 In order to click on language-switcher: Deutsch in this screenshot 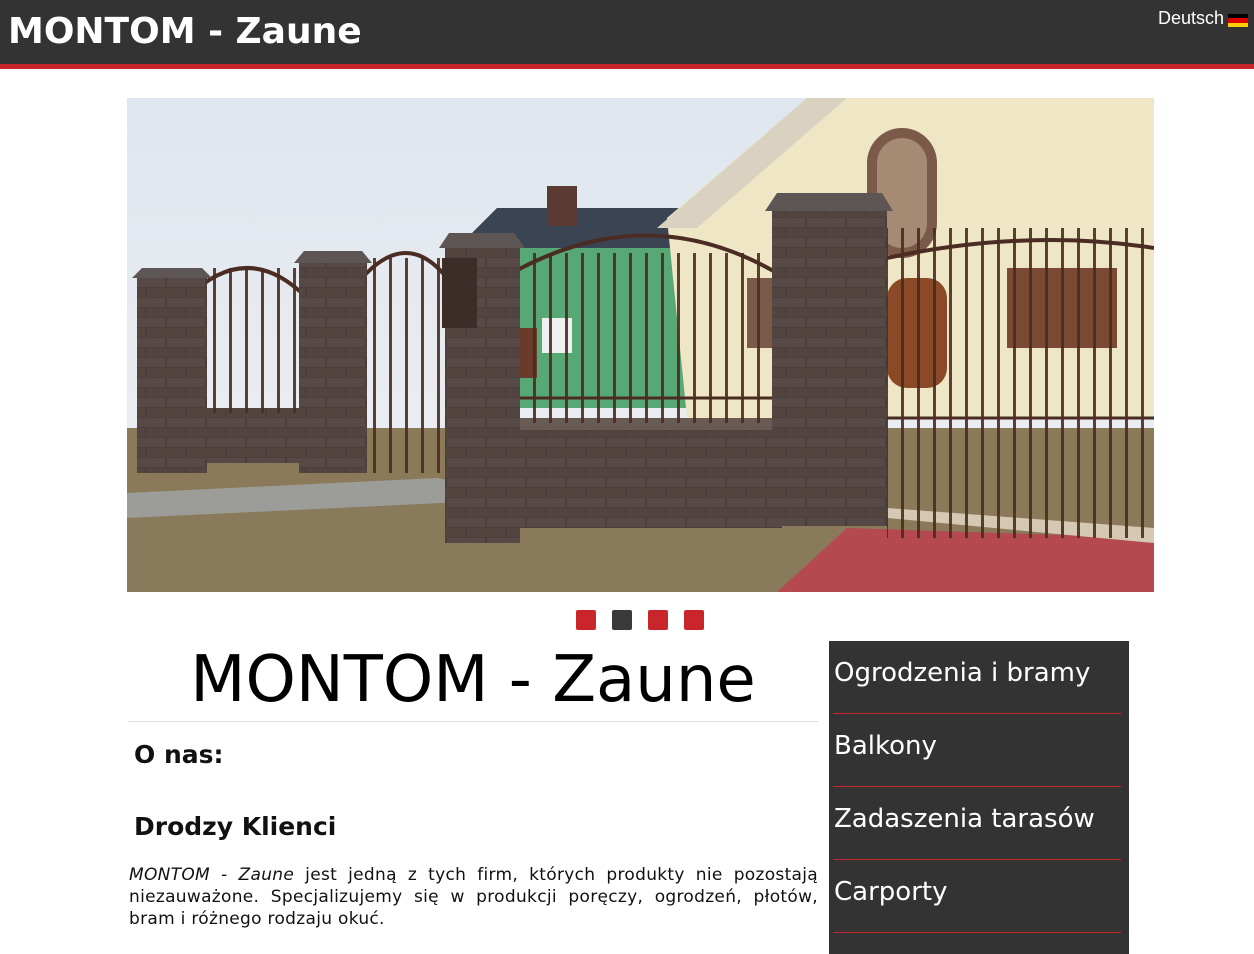, I will do `click(1203, 18)`.